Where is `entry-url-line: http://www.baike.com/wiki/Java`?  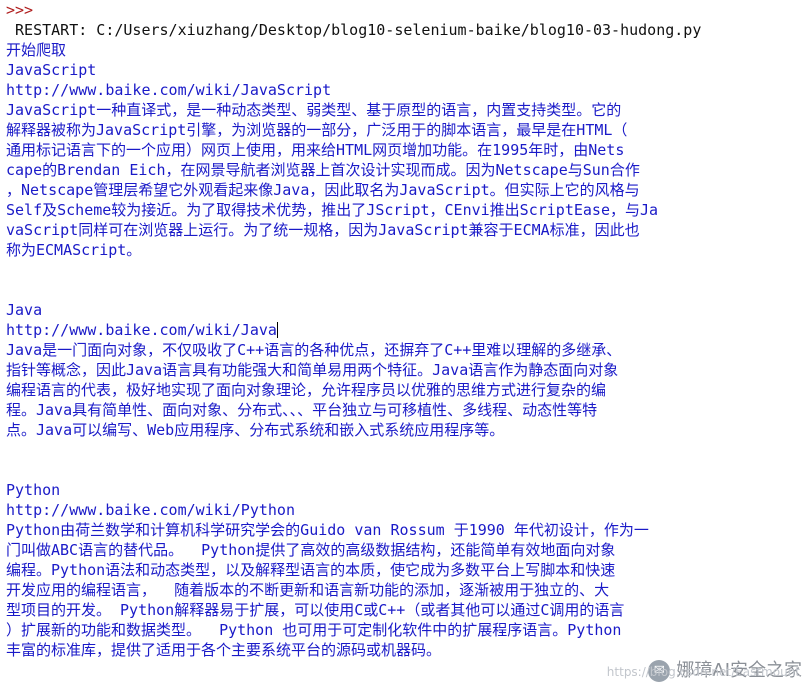
entry-url-line: http://www.baike.com/wiki/Java is located at coordinates (406, 330).